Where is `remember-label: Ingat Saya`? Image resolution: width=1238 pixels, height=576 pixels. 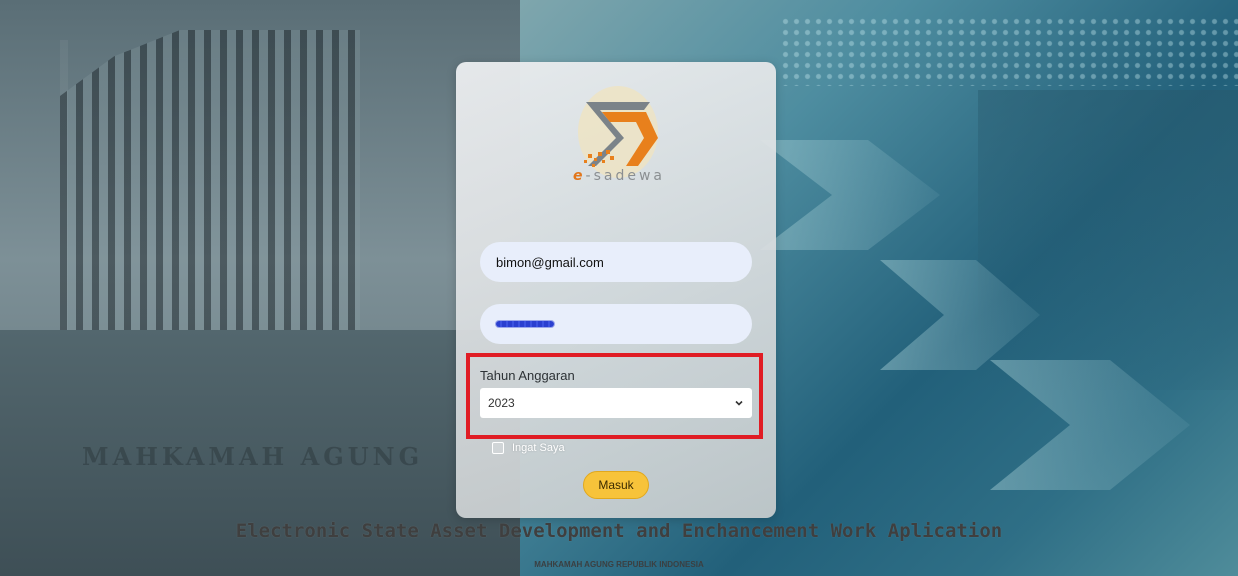 remember-label: Ingat Saya is located at coordinates (538, 448).